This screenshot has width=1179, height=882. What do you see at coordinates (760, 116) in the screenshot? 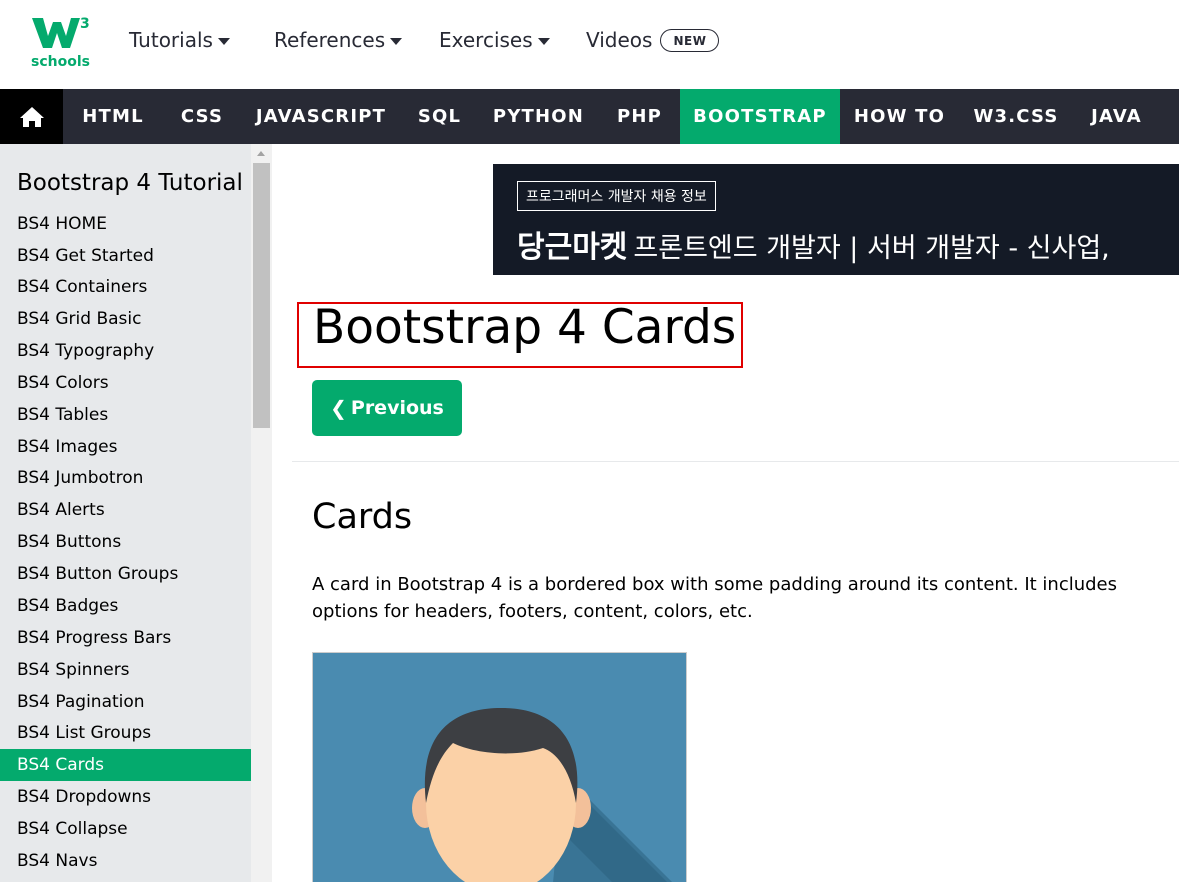
I see `nav-bootstrap: BOOTSTRAP` at bounding box center [760, 116].